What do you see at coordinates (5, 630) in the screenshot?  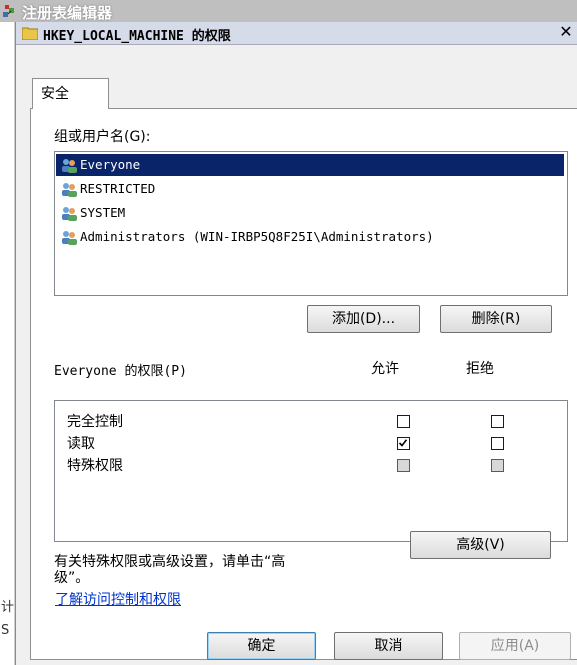 I see `parent-text-fragment: S` at bounding box center [5, 630].